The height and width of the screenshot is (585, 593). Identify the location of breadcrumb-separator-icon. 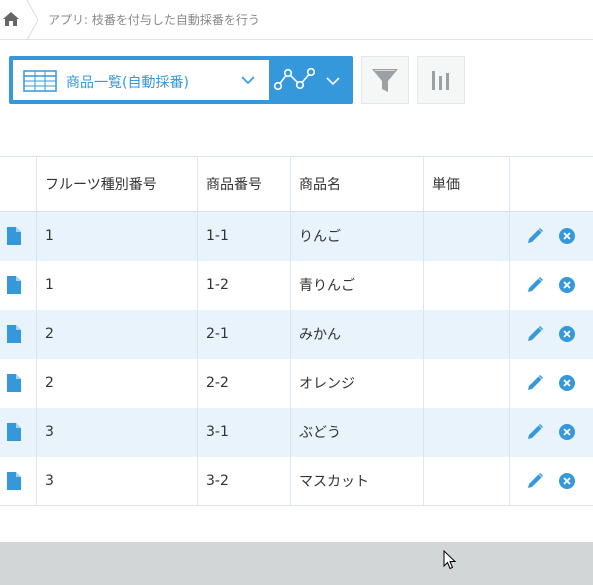
(32, 20).